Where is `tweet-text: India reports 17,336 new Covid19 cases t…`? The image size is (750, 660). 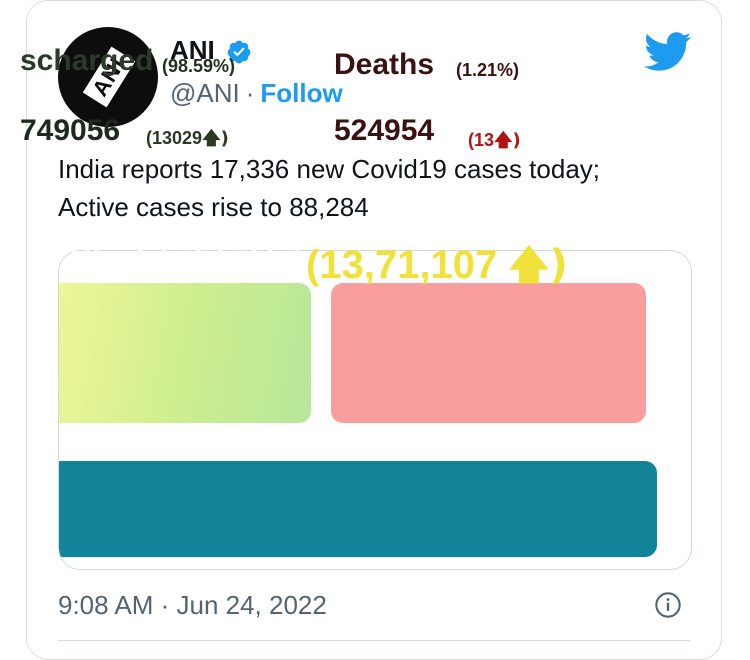 tweet-text: India reports 17,336 new Covid19 cases t… is located at coordinates (329, 188).